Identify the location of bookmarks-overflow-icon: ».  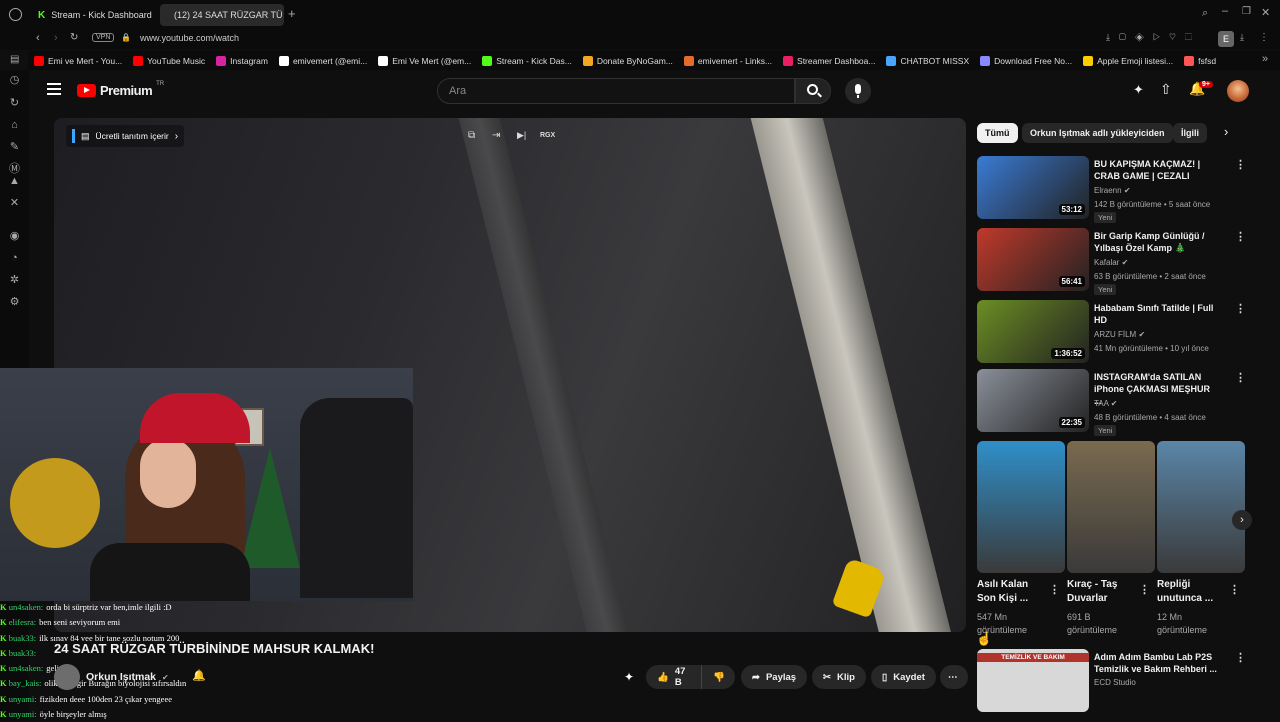
(1265, 59).